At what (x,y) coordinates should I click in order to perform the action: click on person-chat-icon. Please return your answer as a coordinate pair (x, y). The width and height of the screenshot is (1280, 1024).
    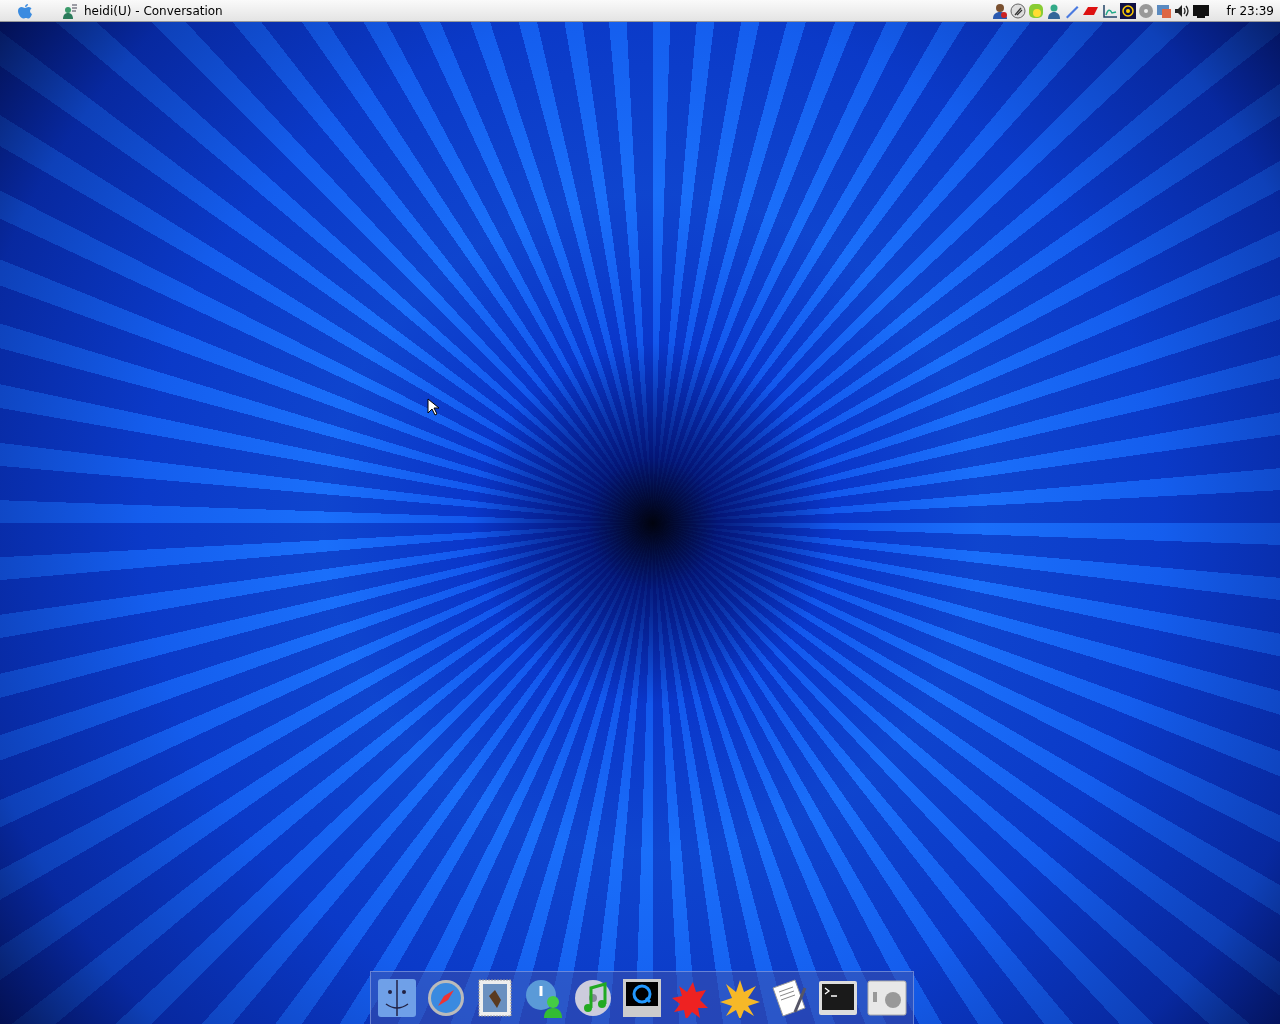
    Looking at the image, I should click on (70, 10).